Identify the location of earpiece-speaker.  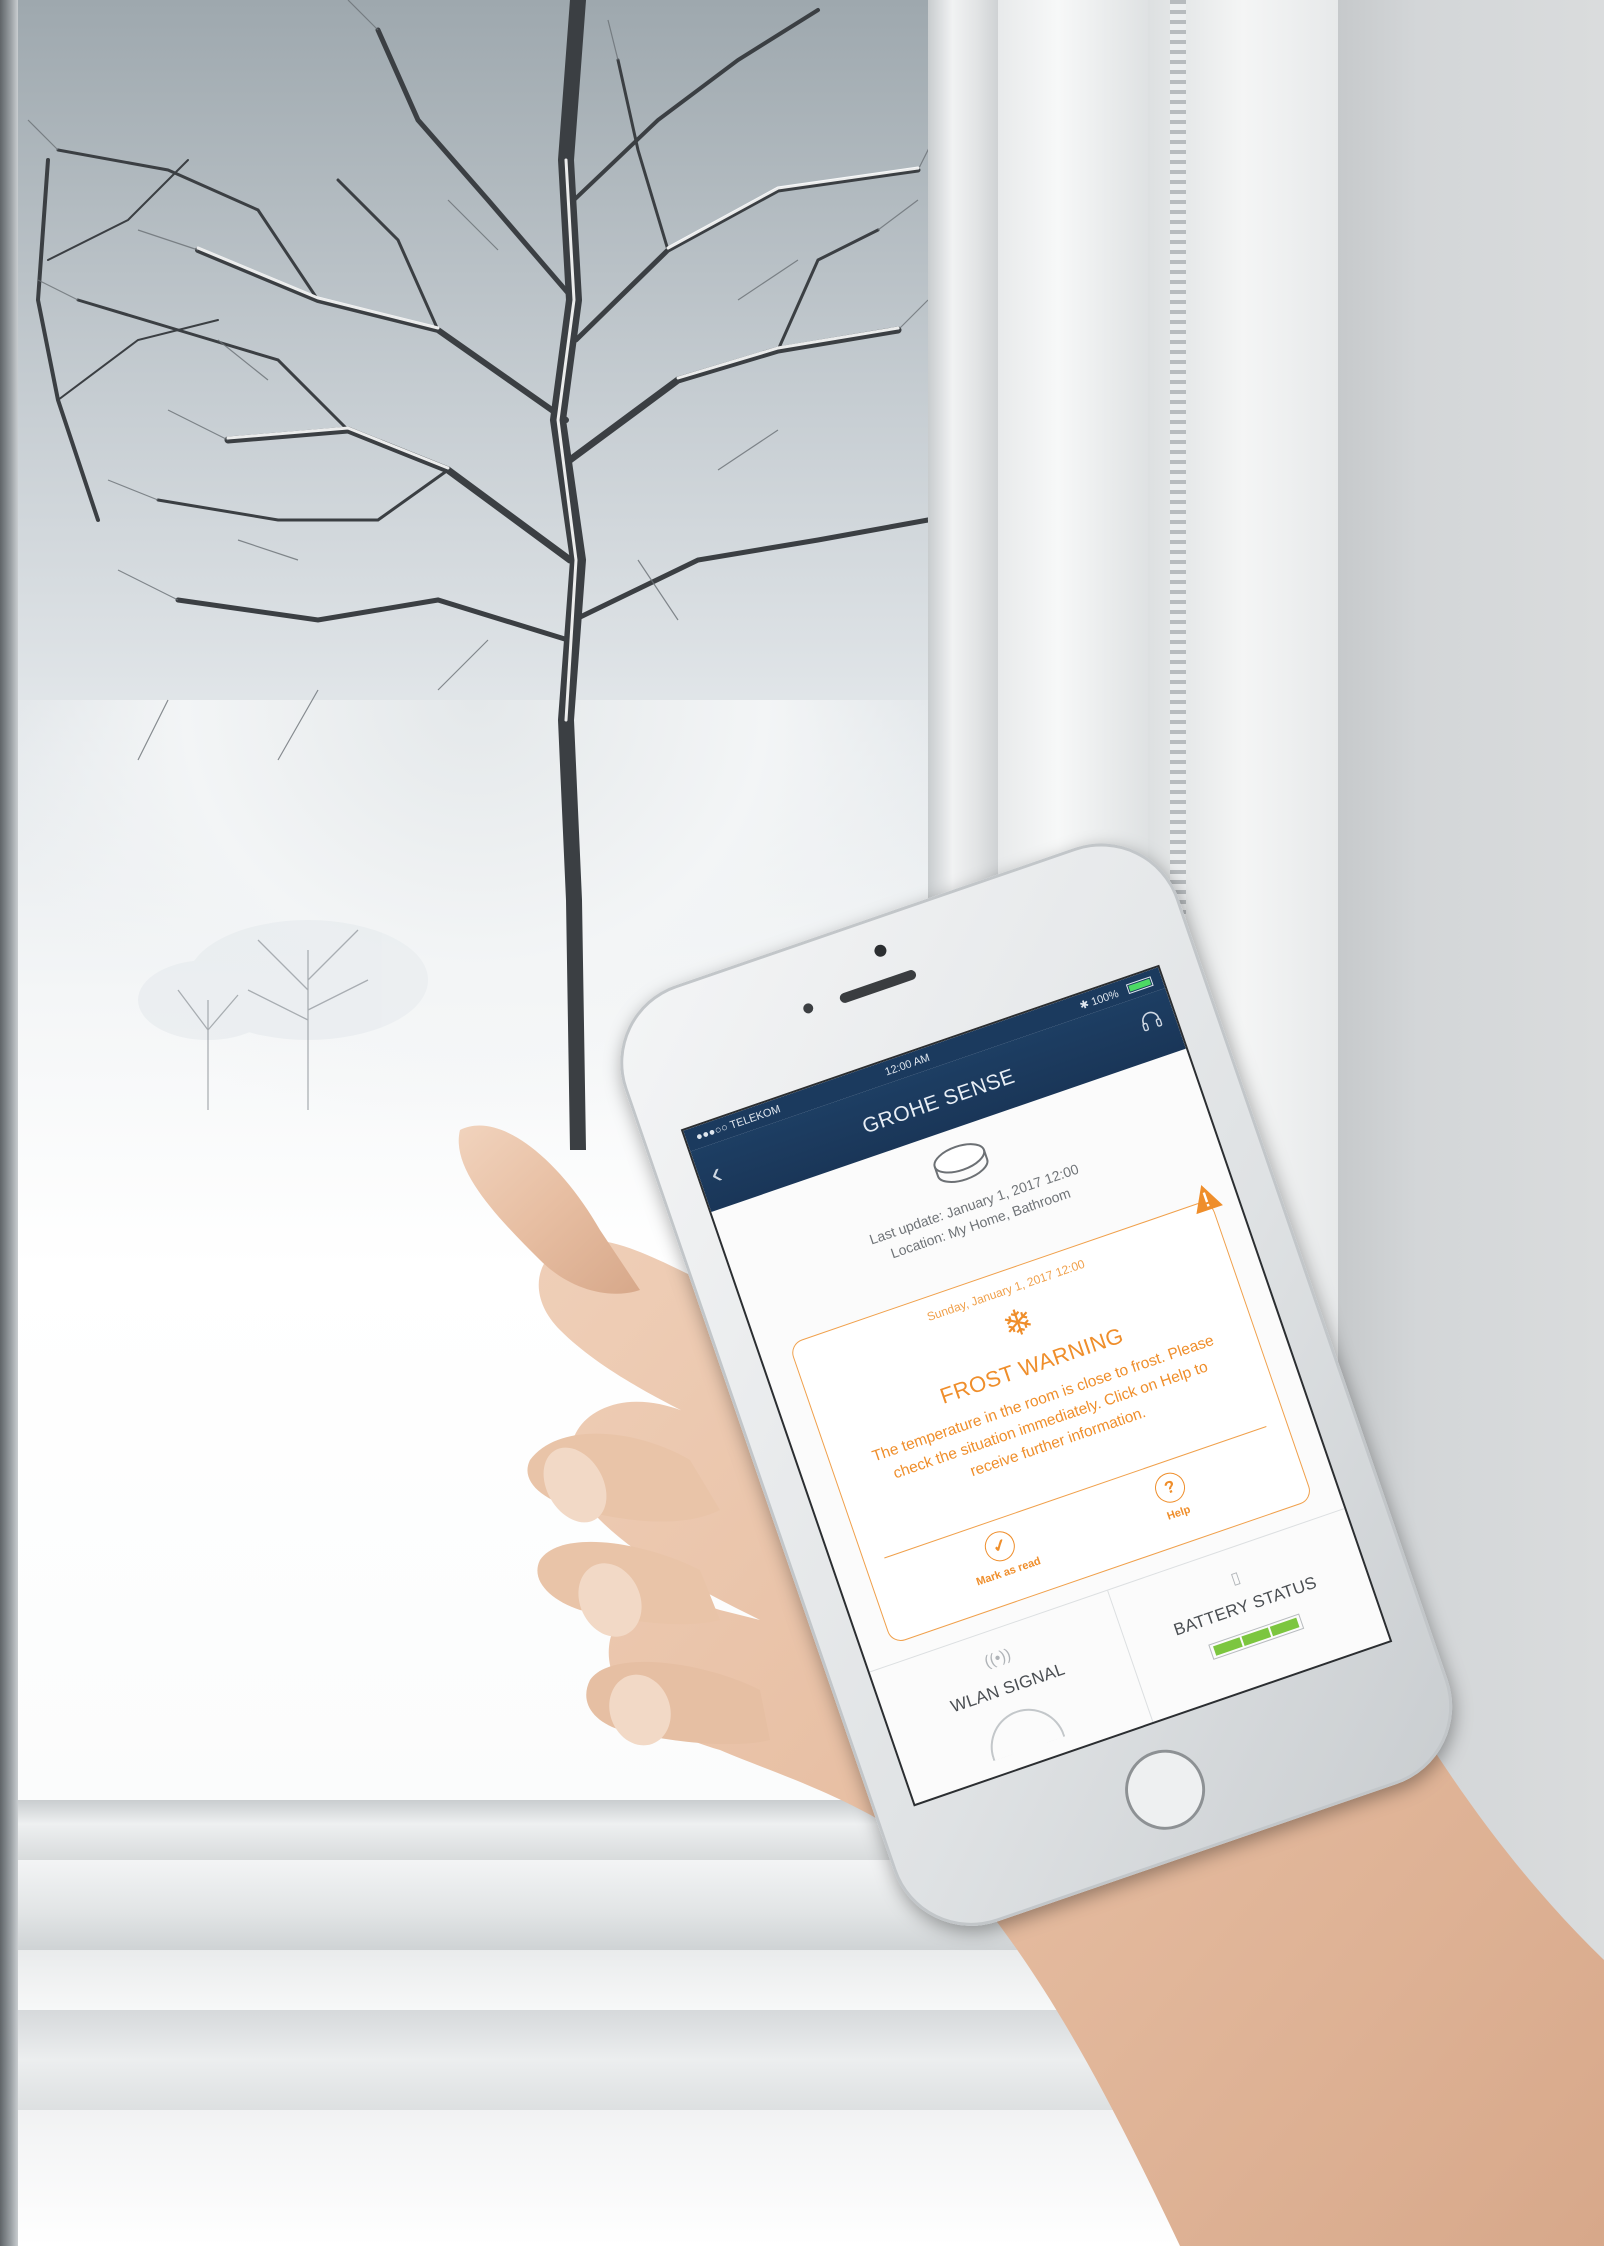
(878, 986).